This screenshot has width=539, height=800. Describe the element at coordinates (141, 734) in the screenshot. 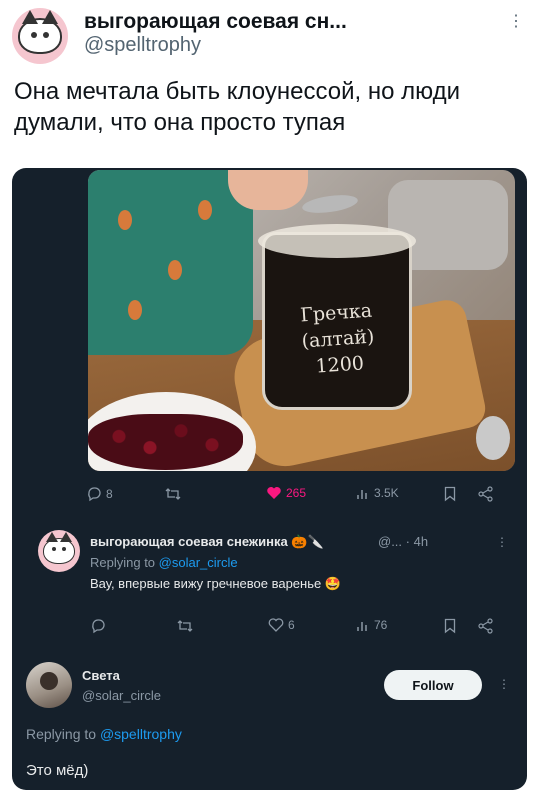

I see `bottom-replying-link: @spelltrophy` at that location.